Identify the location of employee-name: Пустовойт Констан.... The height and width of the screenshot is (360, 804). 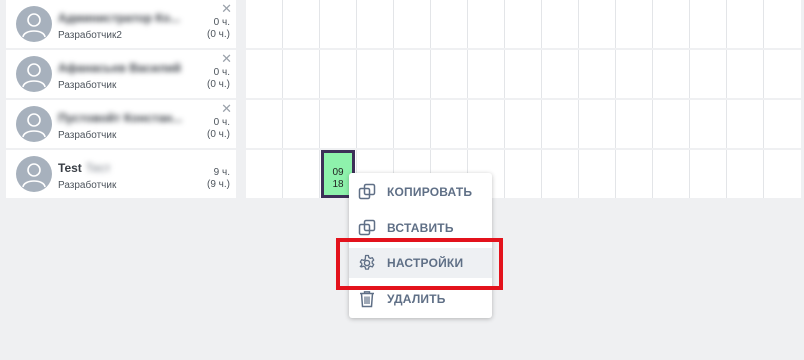
(120, 118).